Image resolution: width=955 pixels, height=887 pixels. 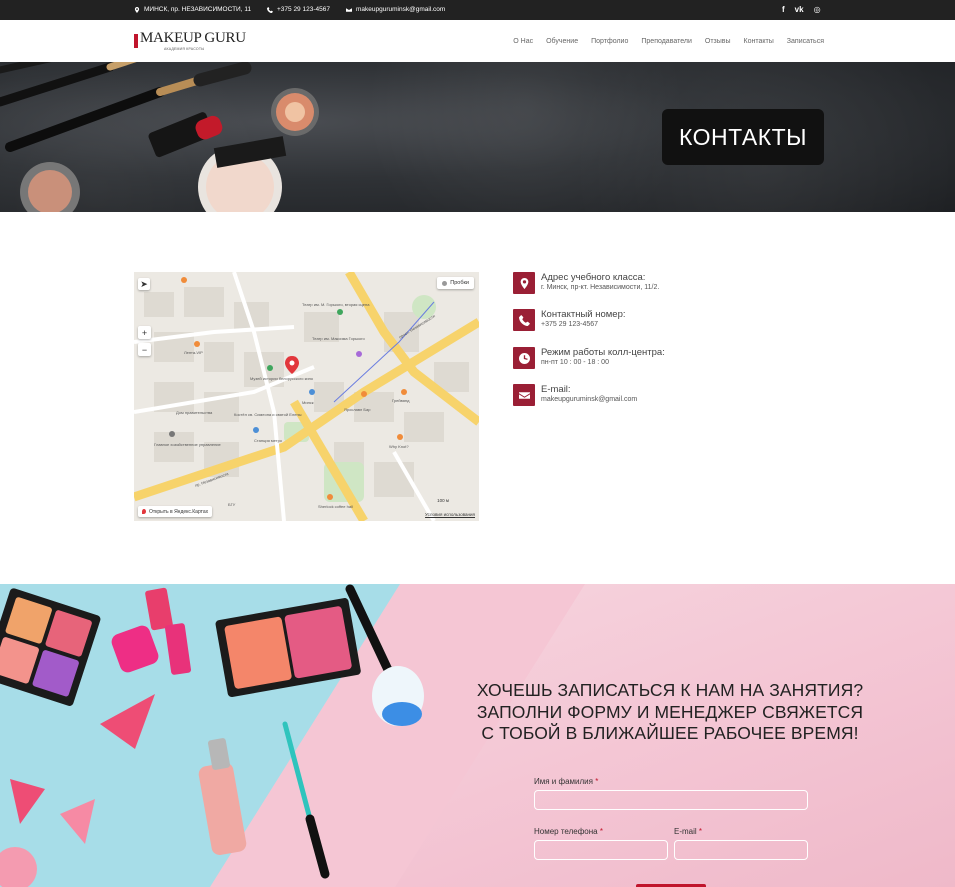 I want to click on traffic-icon, so click(x=445, y=283).